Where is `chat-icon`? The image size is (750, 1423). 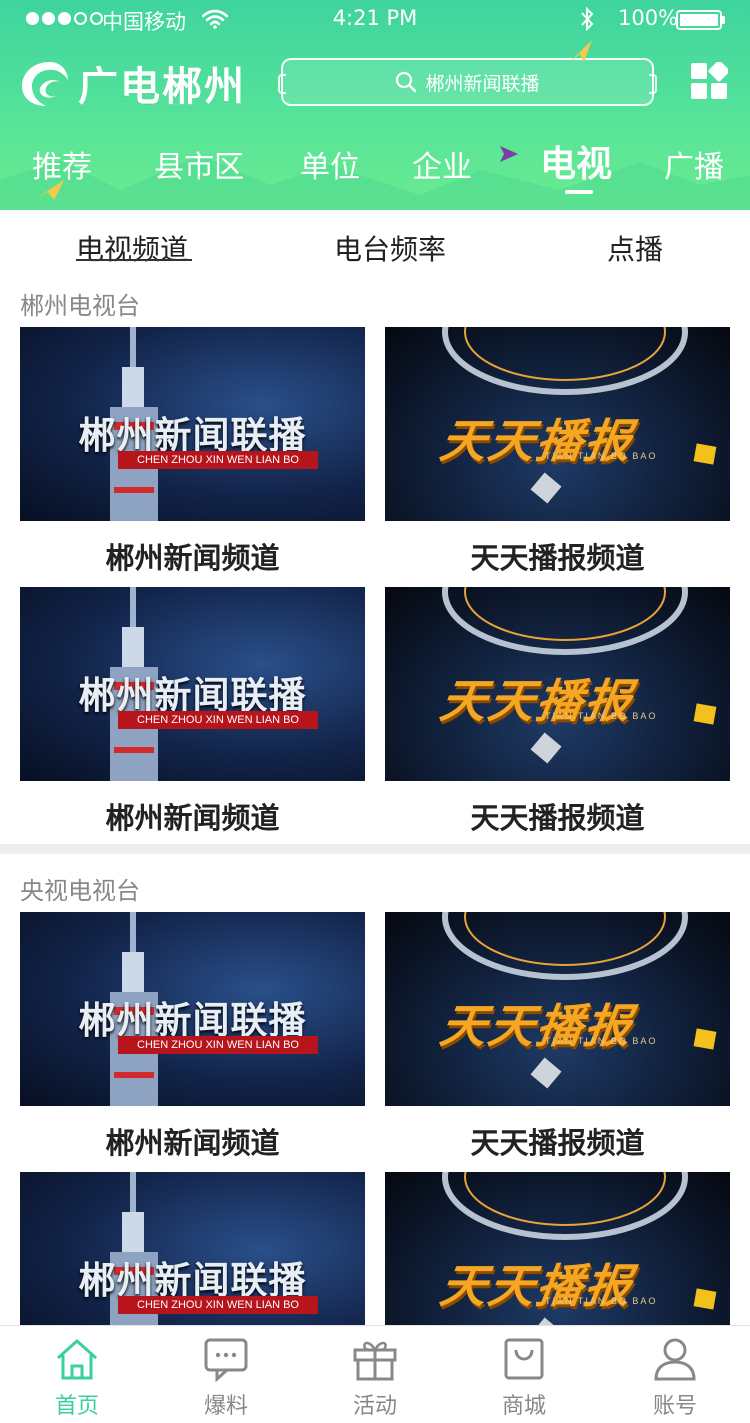 chat-icon is located at coordinates (226, 1360).